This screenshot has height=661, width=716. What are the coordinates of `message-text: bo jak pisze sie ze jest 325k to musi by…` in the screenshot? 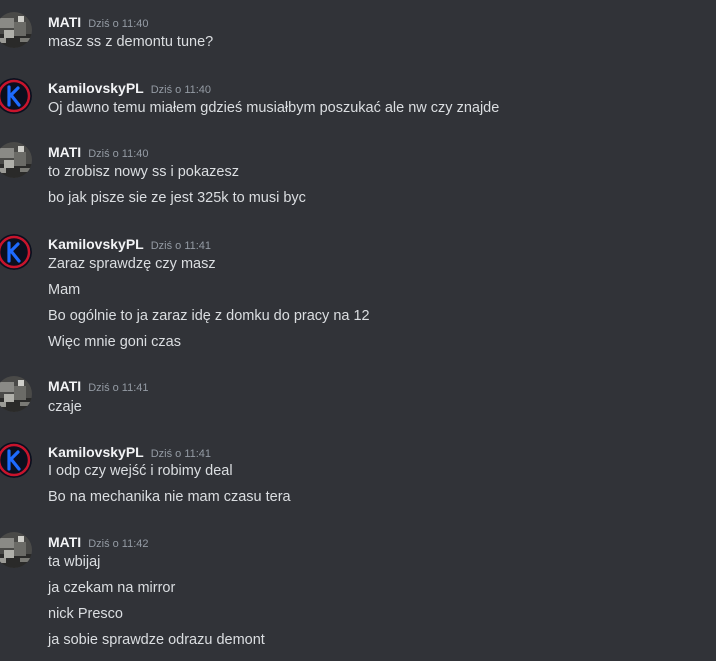 It's located at (177, 198).